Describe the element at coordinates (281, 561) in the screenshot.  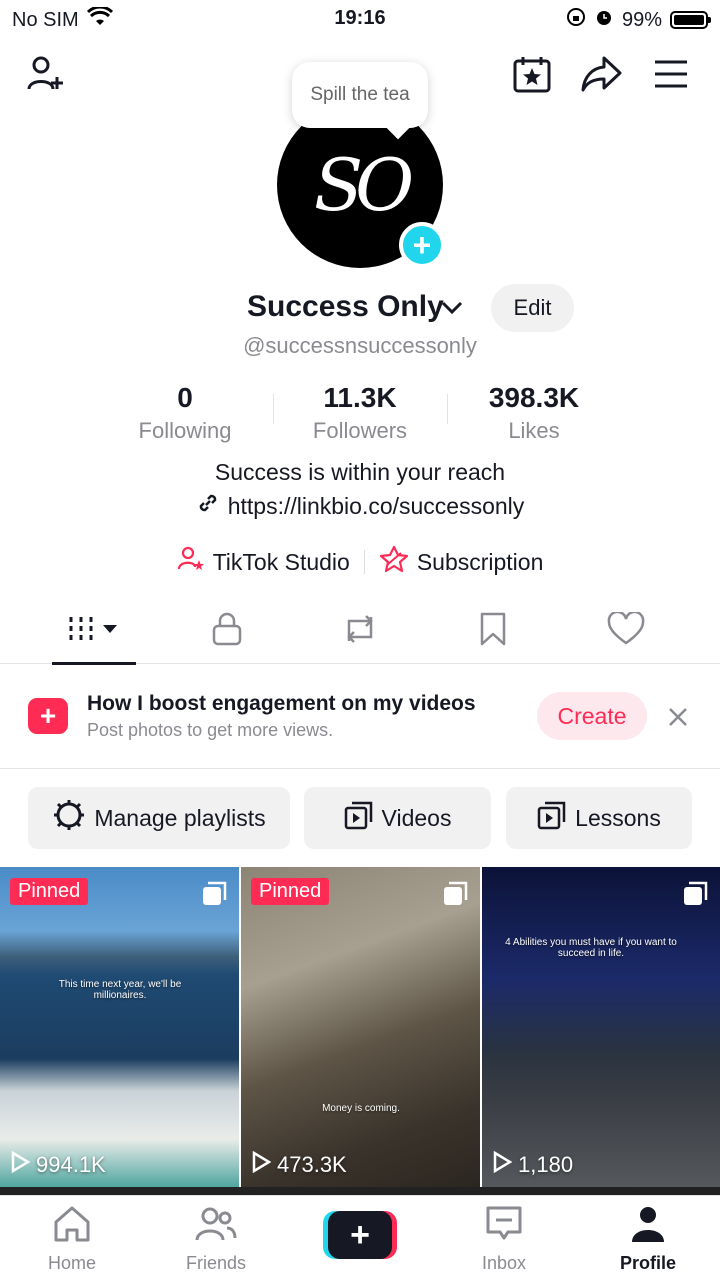
I see `tiktok-studio-label: TikTok Studio` at that location.